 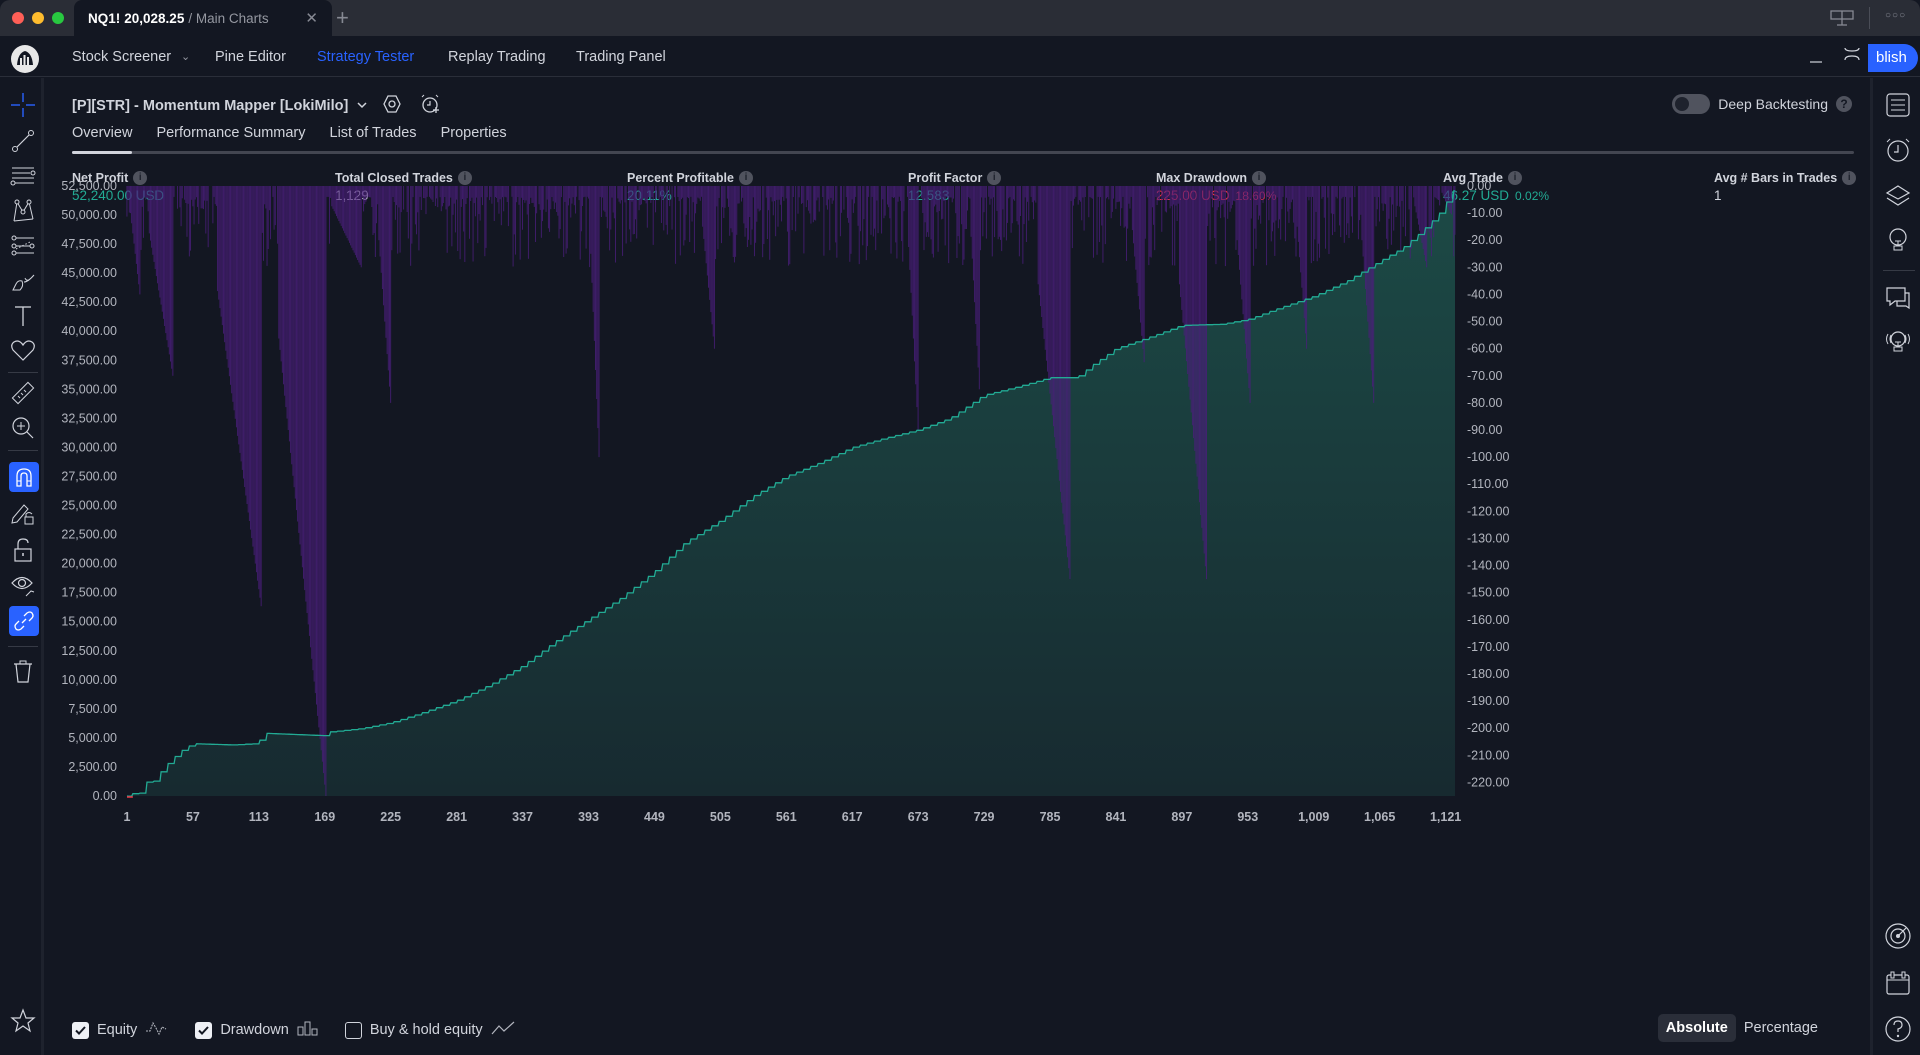 What do you see at coordinates (120, 1030) in the screenshot?
I see `legend-equity: Equity` at bounding box center [120, 1030].